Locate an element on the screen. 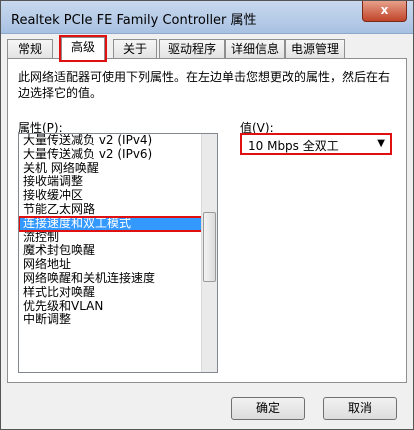 The width and height of the screenshot is (414, 430). tab-advanced: 高级 is located at coordinates (83, 48).